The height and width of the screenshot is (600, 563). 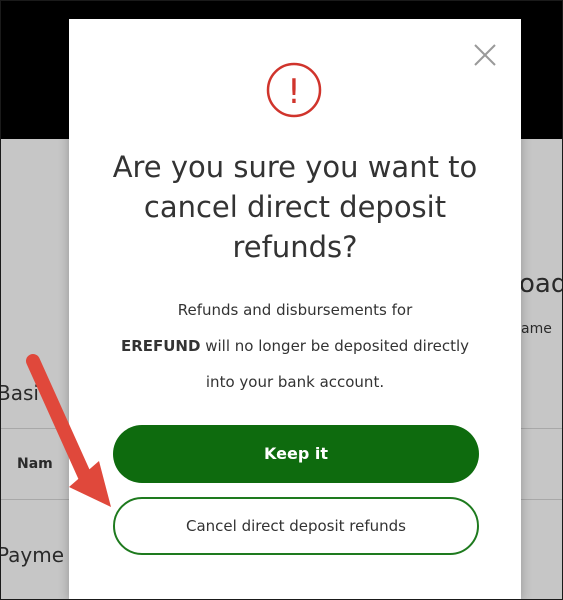 I want to click on background-section-fragment: Basi, so click(x=19, y=393).